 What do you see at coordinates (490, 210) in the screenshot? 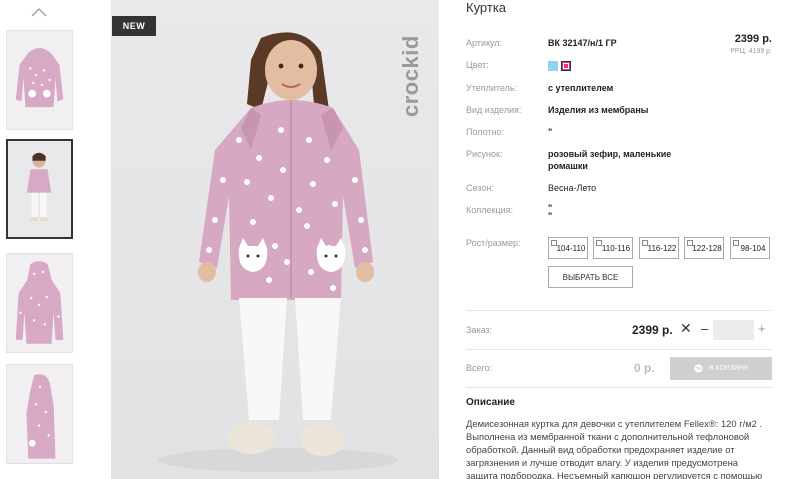
I see `collection-label: Коллекция:` at bounding box center [490, 210].